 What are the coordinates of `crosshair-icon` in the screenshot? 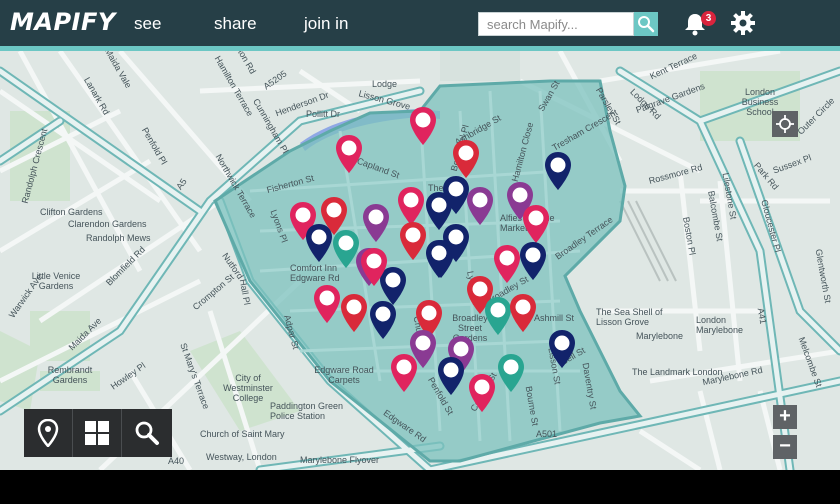 It's located at (785, 124).